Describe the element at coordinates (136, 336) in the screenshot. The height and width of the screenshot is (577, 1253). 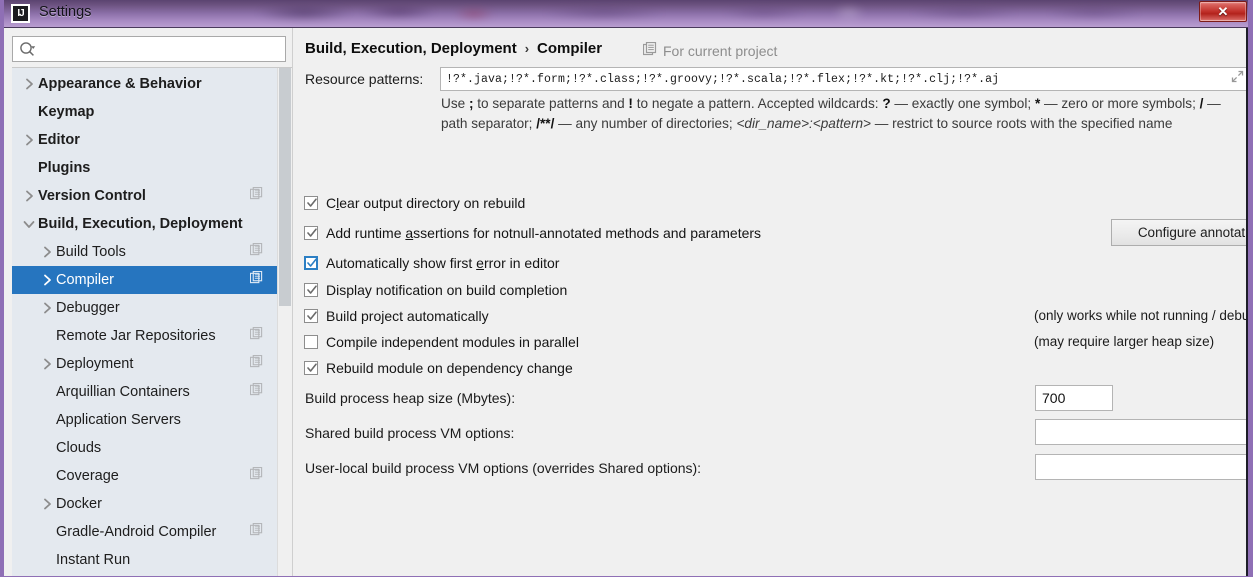
I see `sidebar-item-label: Remote Jar Repositories` at that location.